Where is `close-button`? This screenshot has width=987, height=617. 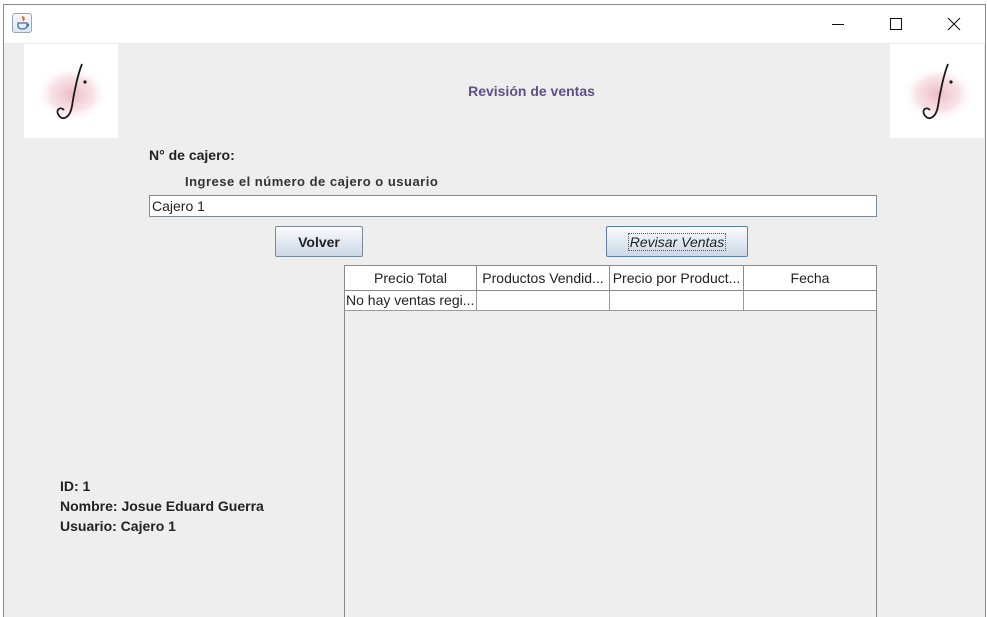 close-button is located at coordinates (954, 24).